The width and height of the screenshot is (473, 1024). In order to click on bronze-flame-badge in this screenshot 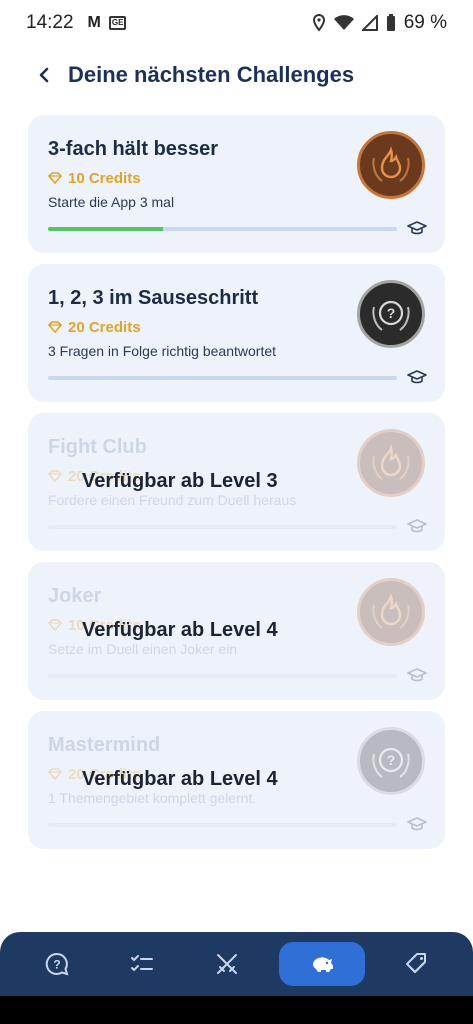, I will do `click(391, 165)`.